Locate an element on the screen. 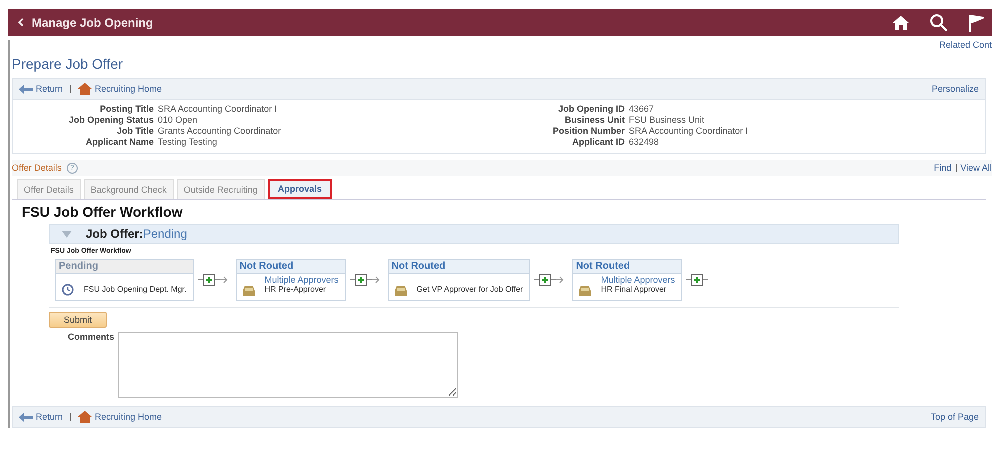 The image size is (992, 455). comments-field is located at coordinates (288, 365).